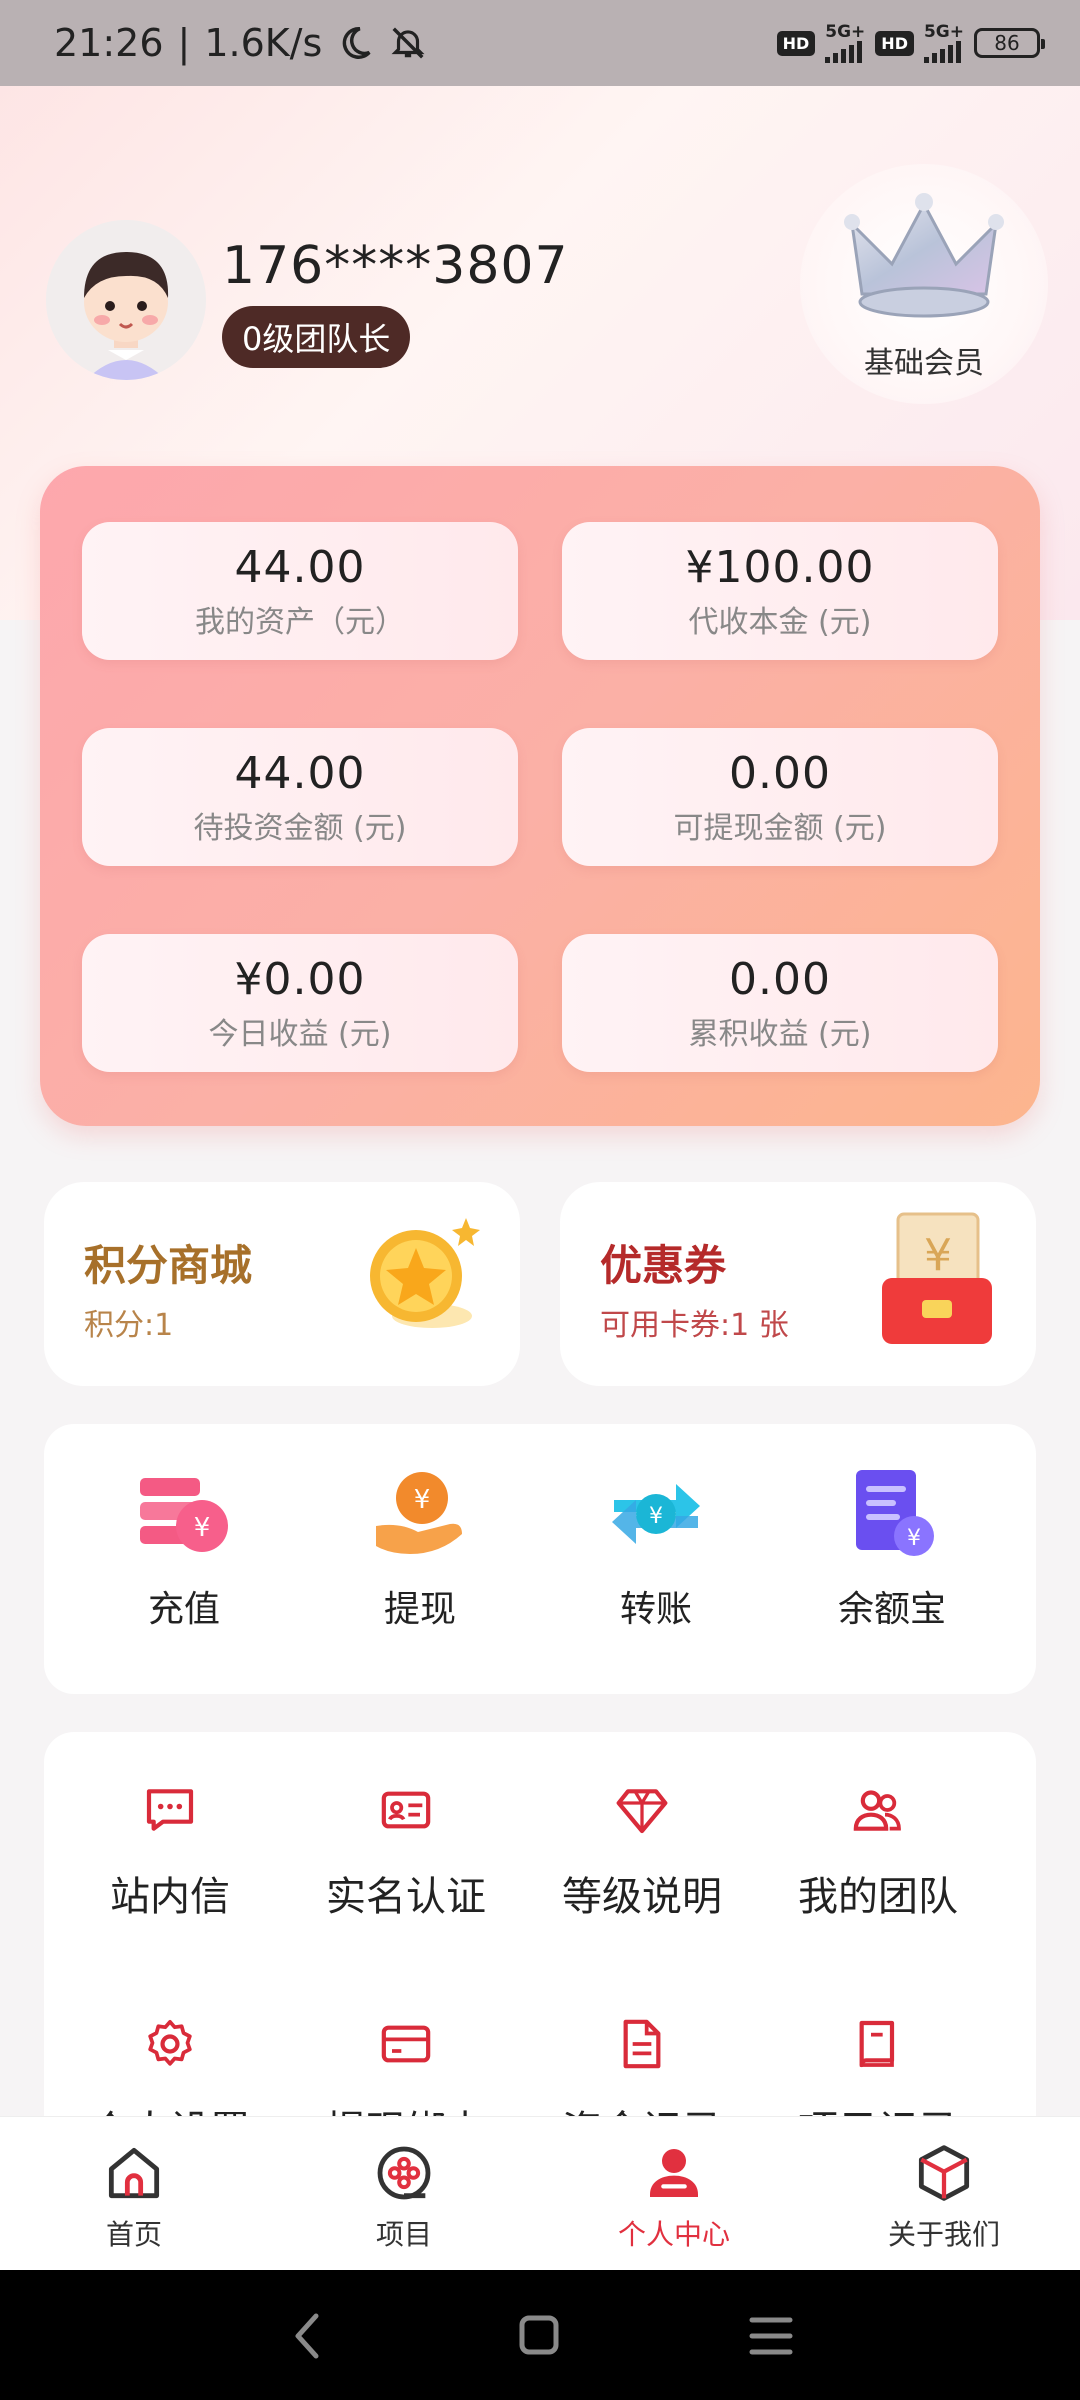  What do you see at coordinates (307, 2336) in the screenshot?
I see `back-icon` at bounding box center [307, 2336].